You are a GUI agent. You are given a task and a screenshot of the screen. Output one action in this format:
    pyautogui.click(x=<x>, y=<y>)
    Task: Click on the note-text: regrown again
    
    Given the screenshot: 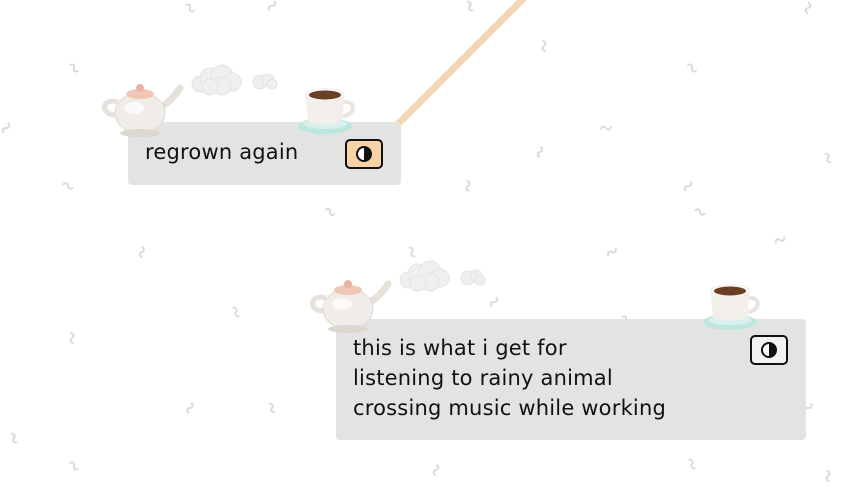 What is the action you would take?
    pyautogui.click(x=222, y=152)
    